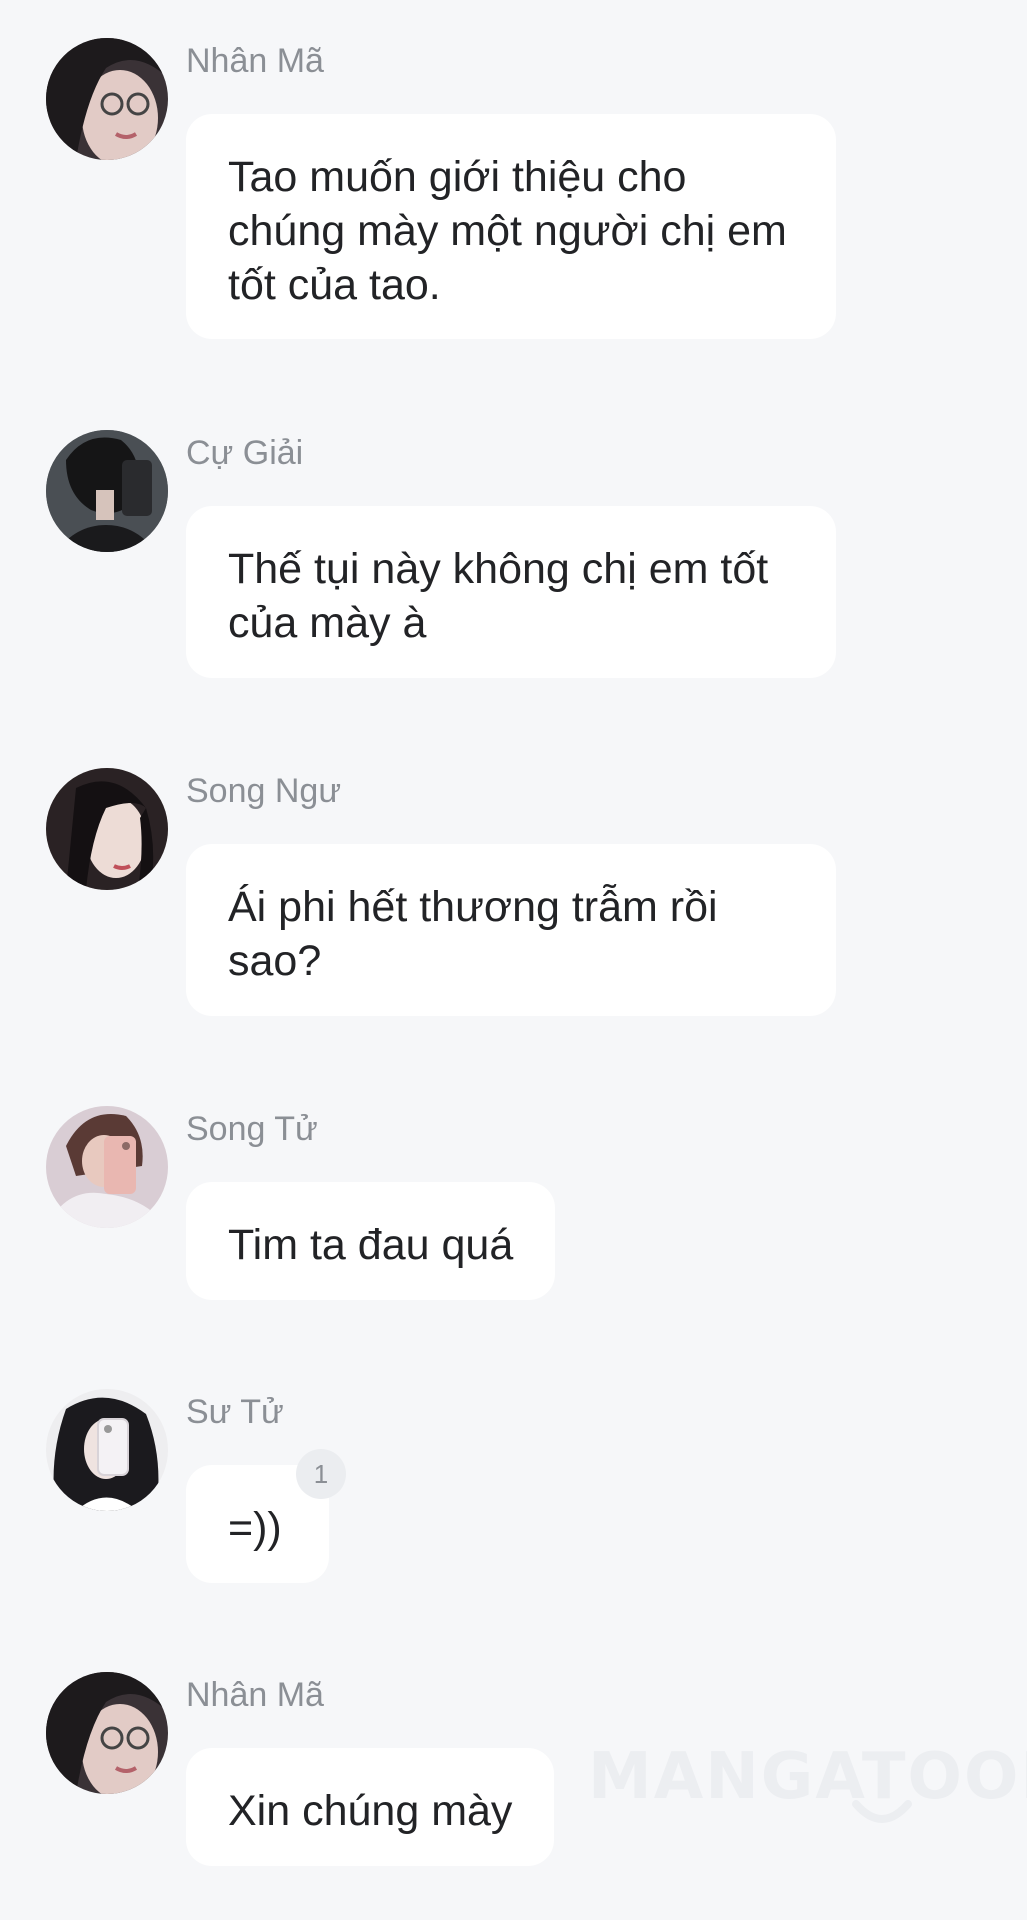 The height and width of the screenshot is (1920, 1027). I want to click on reaction-count-badge: 1, so click(321, 1474).